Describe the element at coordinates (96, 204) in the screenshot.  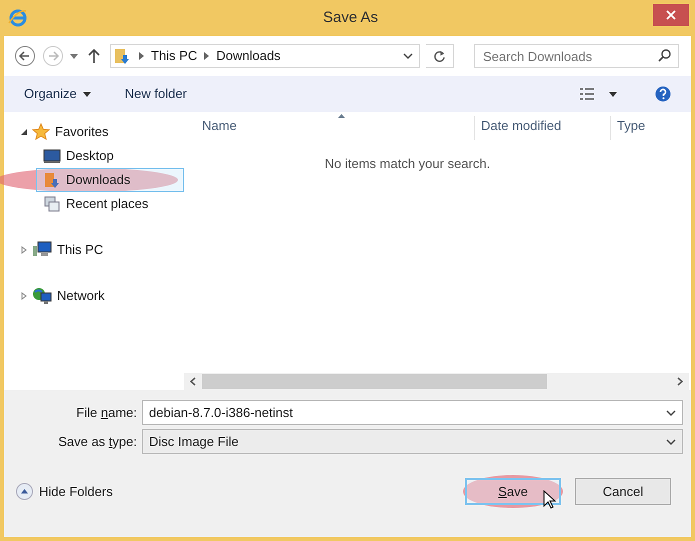
I see `sidebar-item: Recent places` at that location.